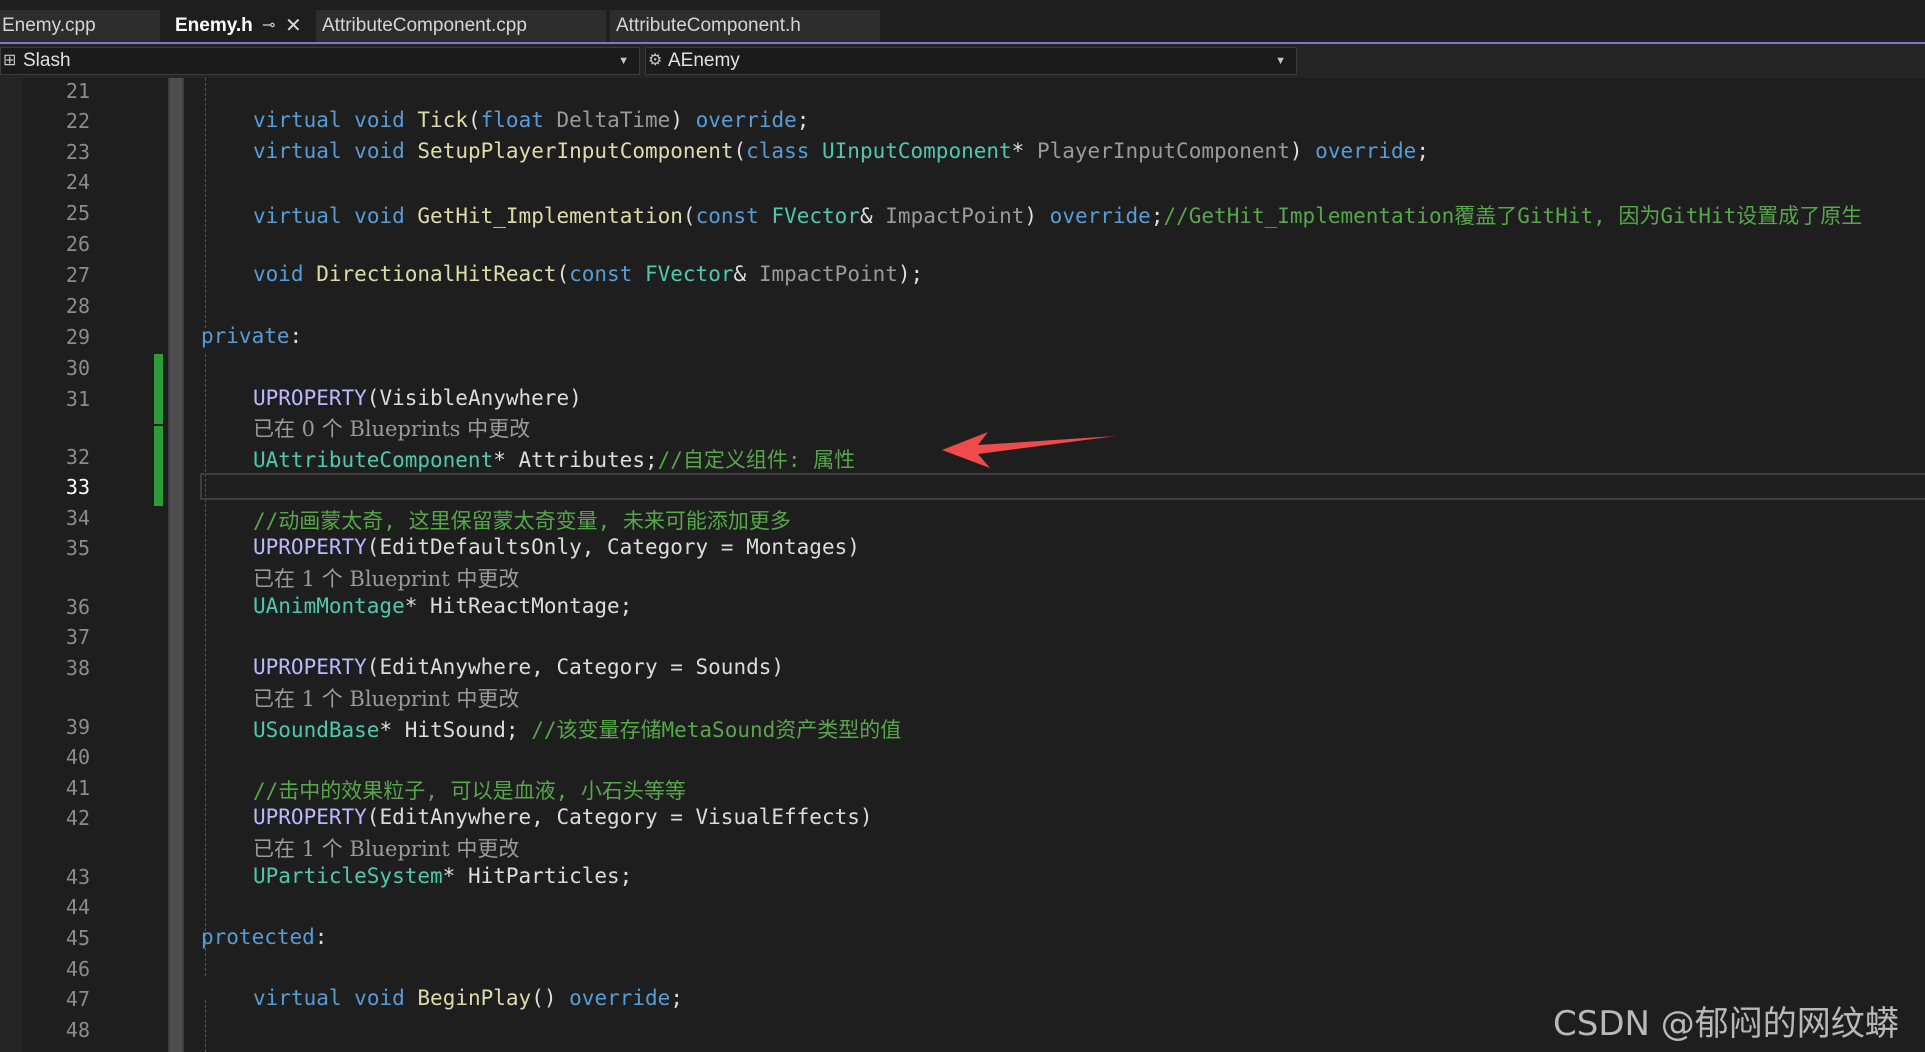 The image size is (1925, 1052). What do you see at coordinates (293, 26) in the screenshot?
I see `close-icon: ✕` at bounding box center [293, 26].